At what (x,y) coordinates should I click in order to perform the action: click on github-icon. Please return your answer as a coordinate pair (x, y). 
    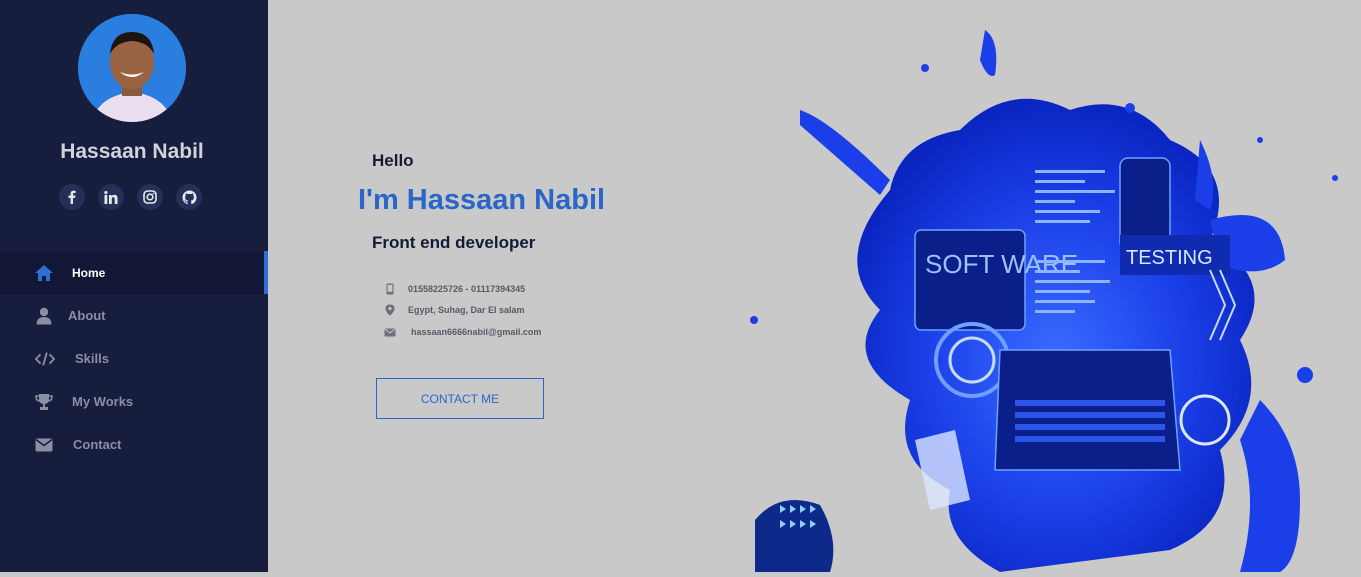
    Looking at the image, I should click on (189, 196).